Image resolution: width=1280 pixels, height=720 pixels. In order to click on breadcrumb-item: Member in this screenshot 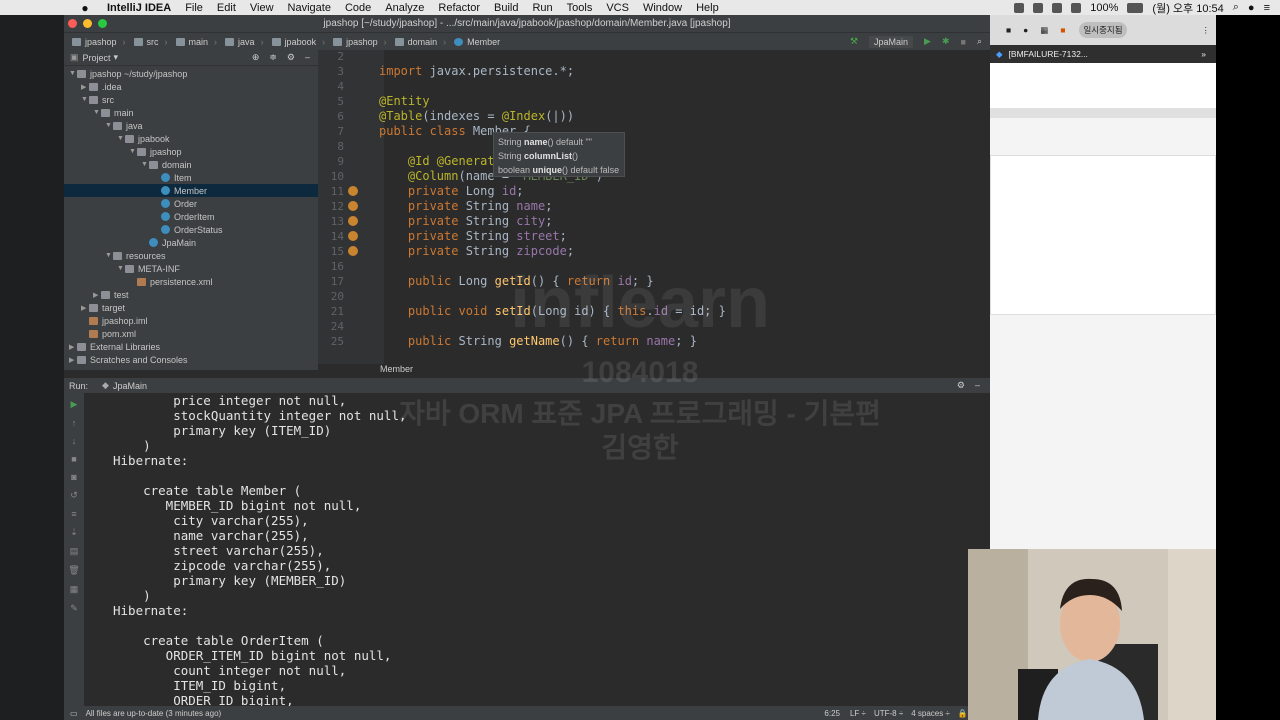, I will do `click(477, 42)`.